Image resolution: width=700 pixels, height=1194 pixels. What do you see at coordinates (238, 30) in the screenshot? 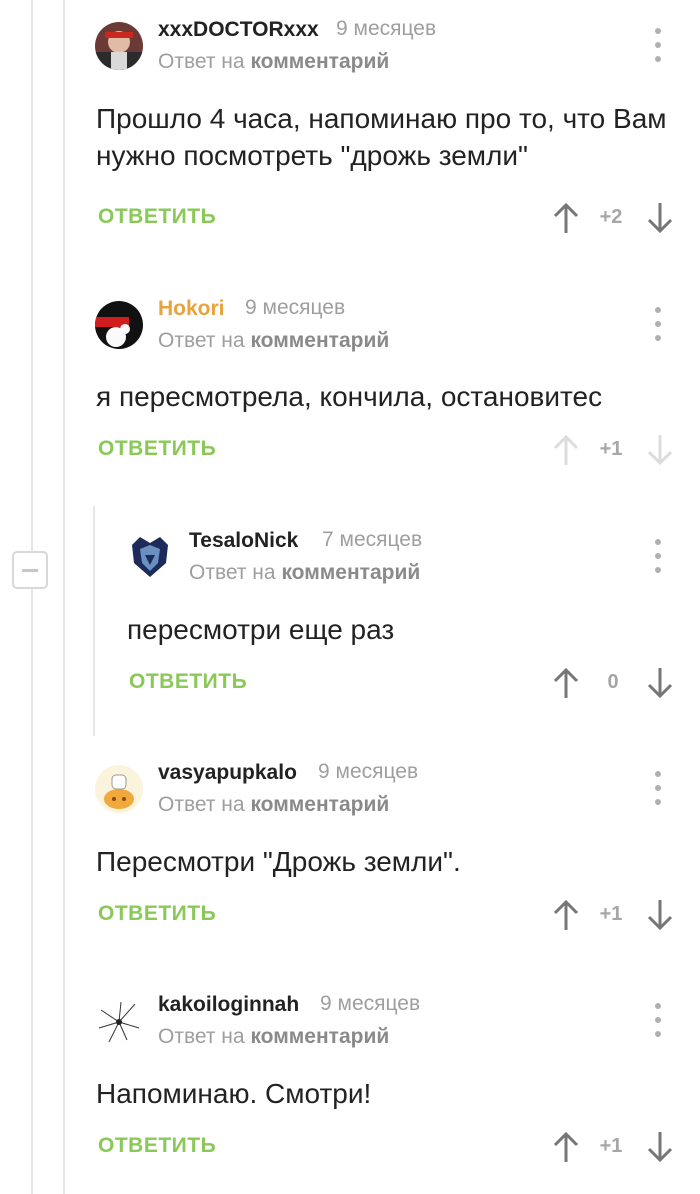
I see `comment-author: xxxDOCTORxxx` at bounding box center [238, 30].